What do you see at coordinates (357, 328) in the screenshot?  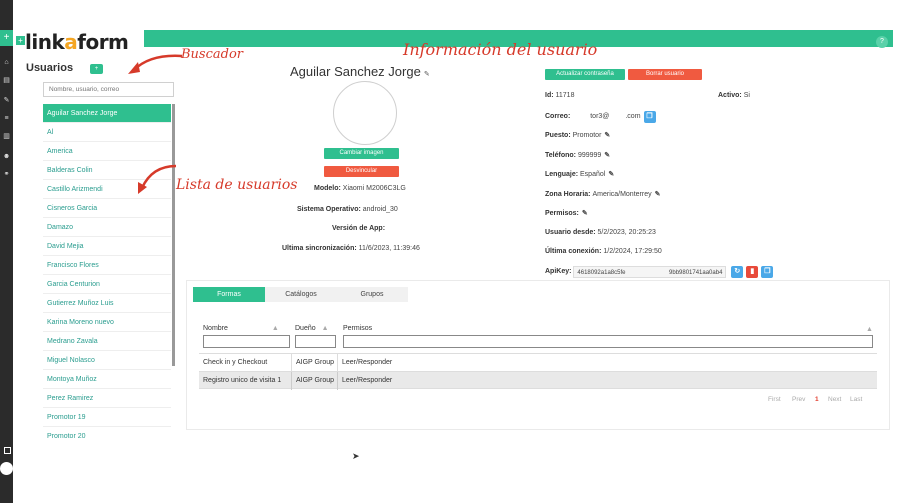 I see `header-permisos: Permisos` at bounding box center [357, 328].